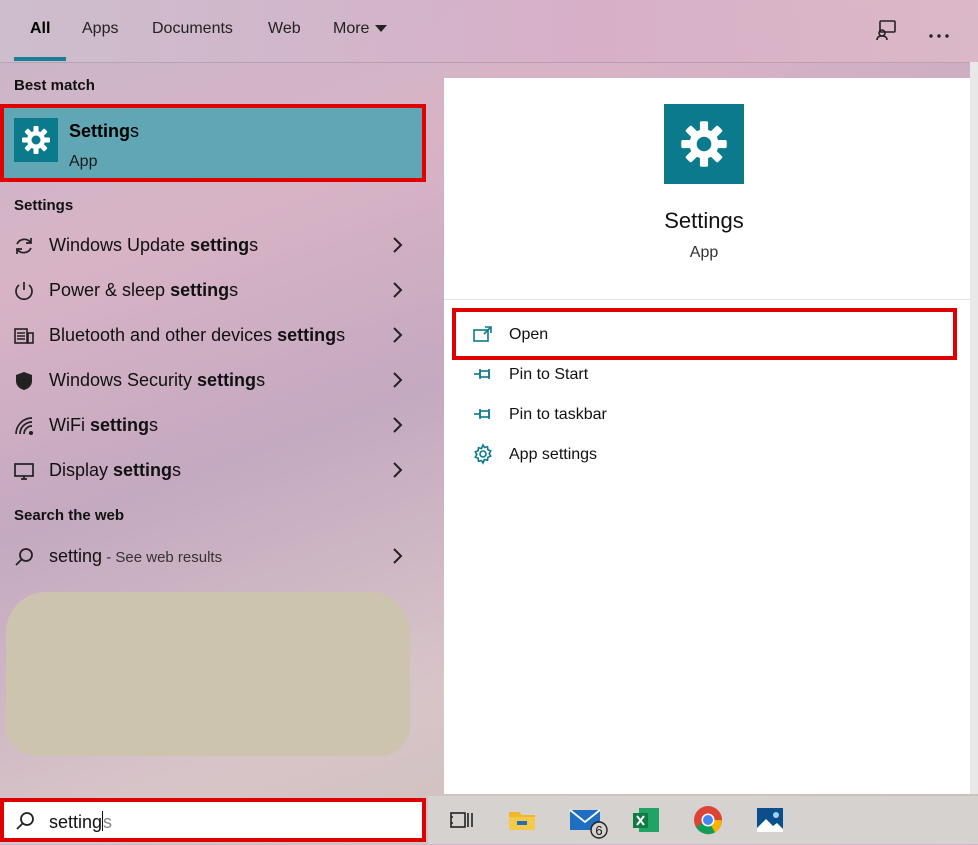  I want to click on tab-documents: Documents, so click(192, 29).